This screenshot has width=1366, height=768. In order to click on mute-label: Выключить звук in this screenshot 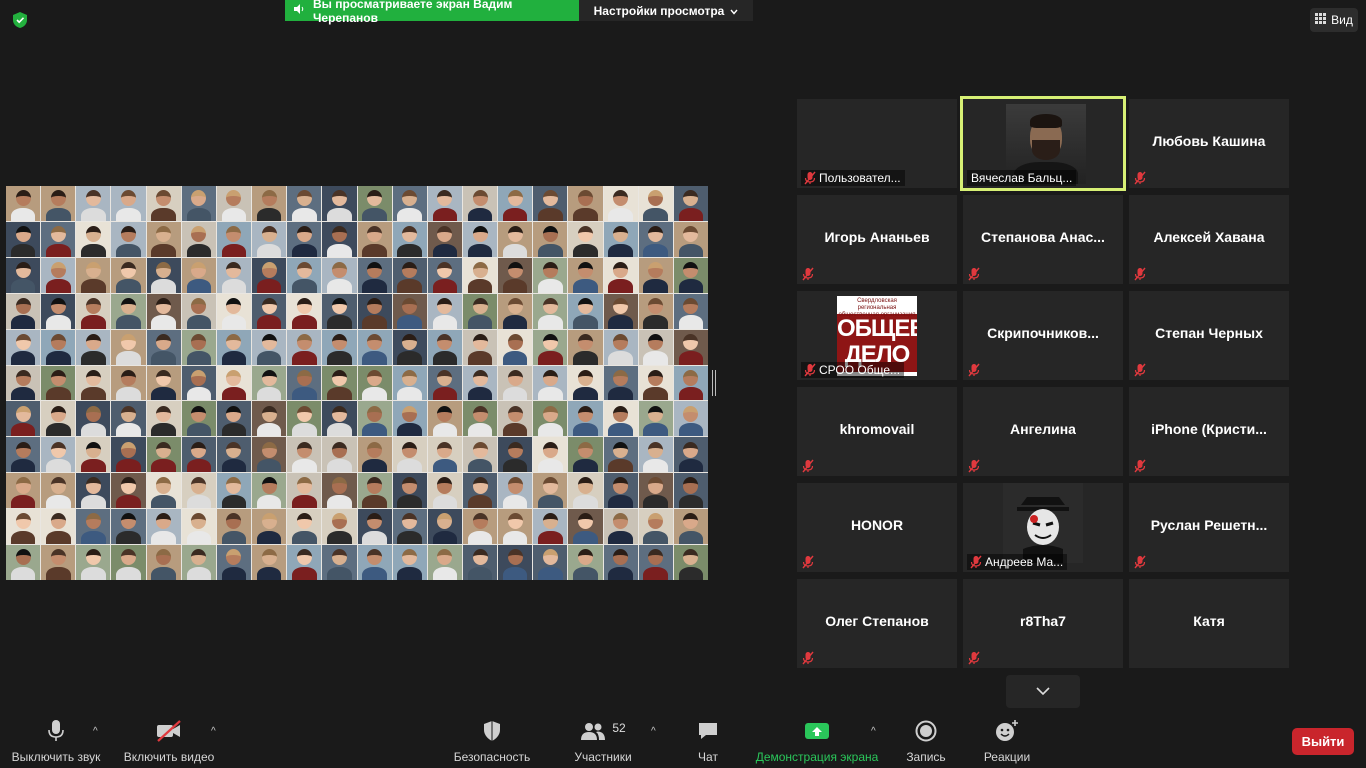, I will do `click(56, 757)`.